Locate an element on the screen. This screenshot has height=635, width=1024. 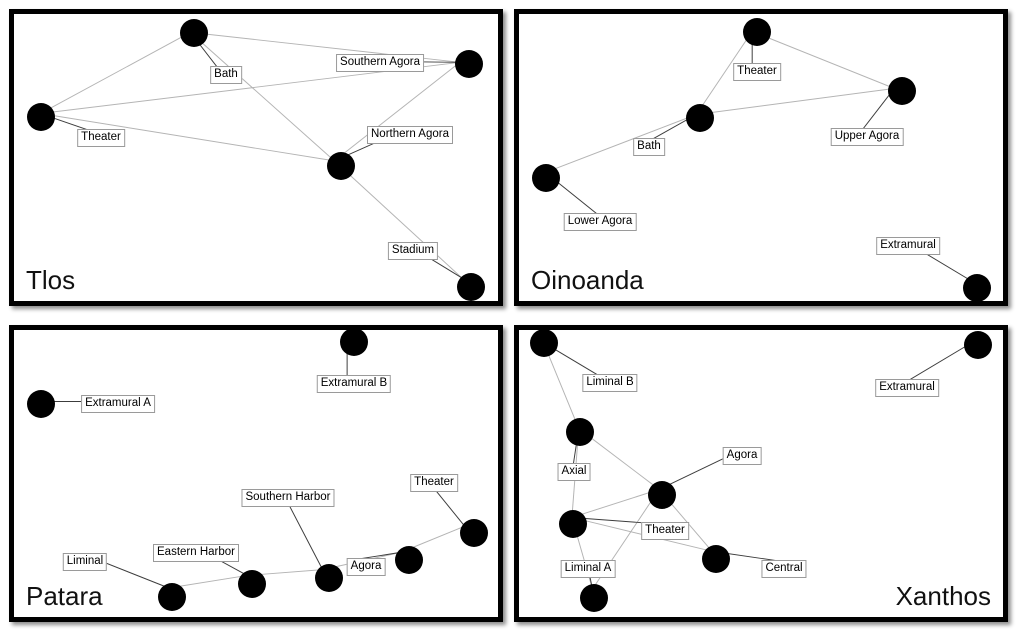
edge-northern_agora-stadium is located at coordinates (398, 219).